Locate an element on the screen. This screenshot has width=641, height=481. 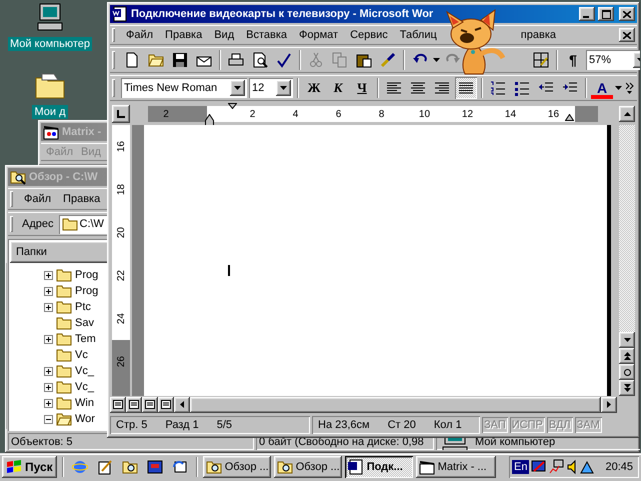
zoom-combo: 57% is located at coordinates (613, 60).